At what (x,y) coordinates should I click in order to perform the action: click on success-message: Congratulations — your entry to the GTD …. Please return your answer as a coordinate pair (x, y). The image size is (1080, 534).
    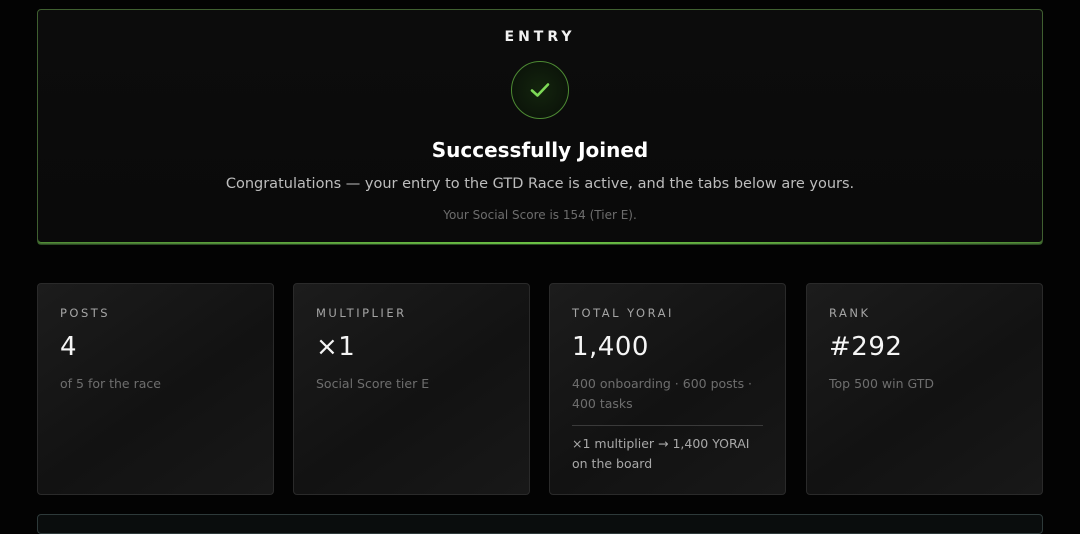
    Looking at the image, I should click on (540, 184).